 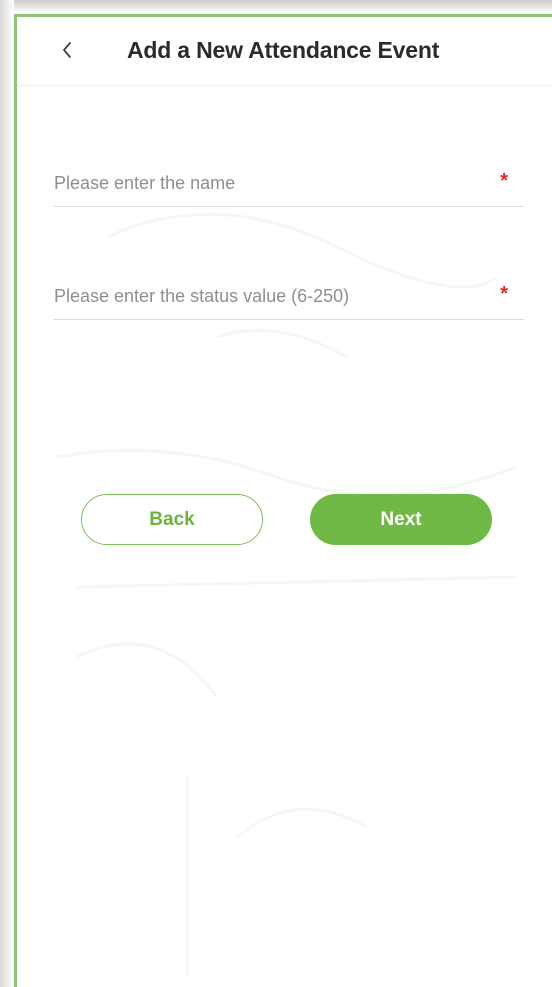 I want to click on status-value-input, so click(x=269, y=296).